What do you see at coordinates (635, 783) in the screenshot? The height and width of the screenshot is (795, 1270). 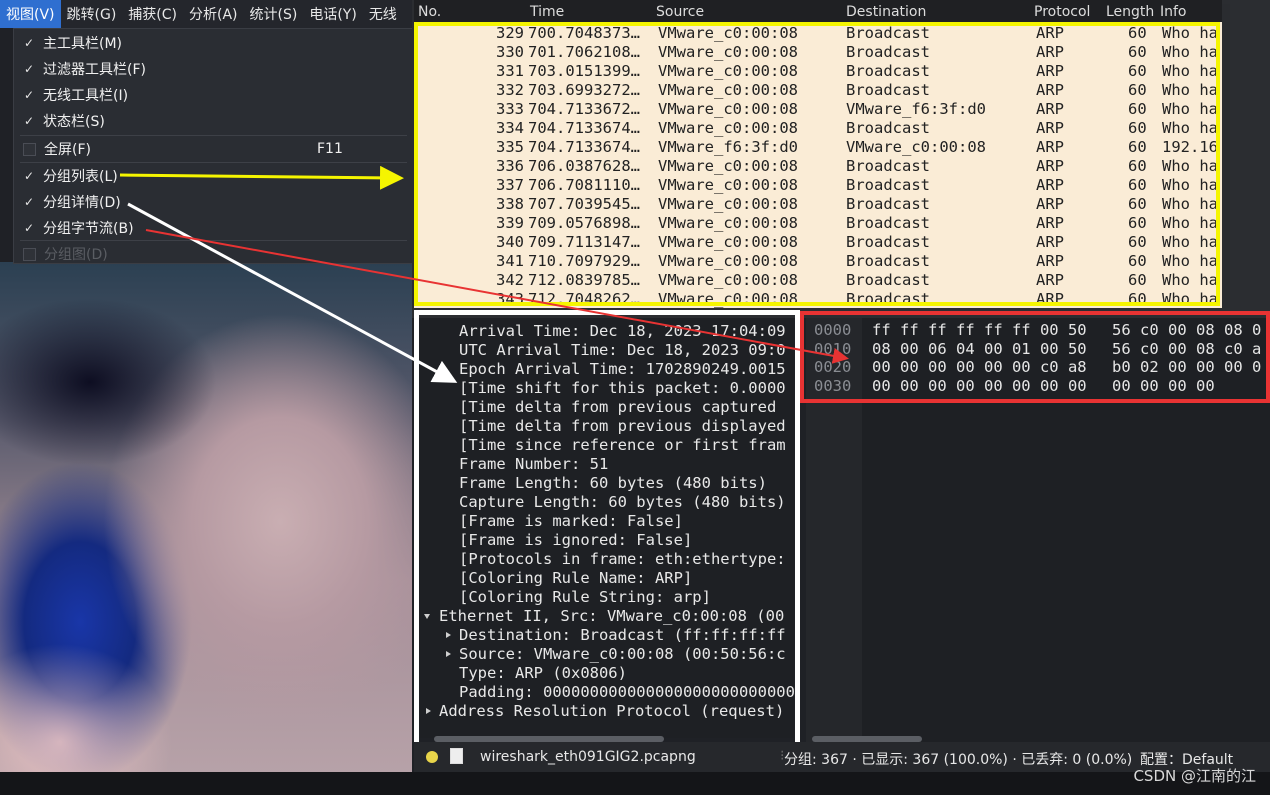 I see `taskbar-strip` at bounding box center [635, 783].